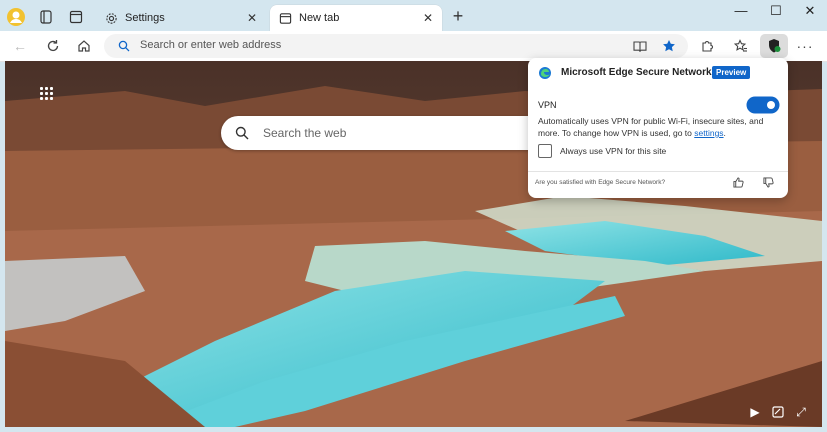 Image resolution: width=827 pixels, height=432 pixels. Describe the element at coordinates (545, 151) in the screenshot. I see `always-use-vpn-checkbox` at that location.